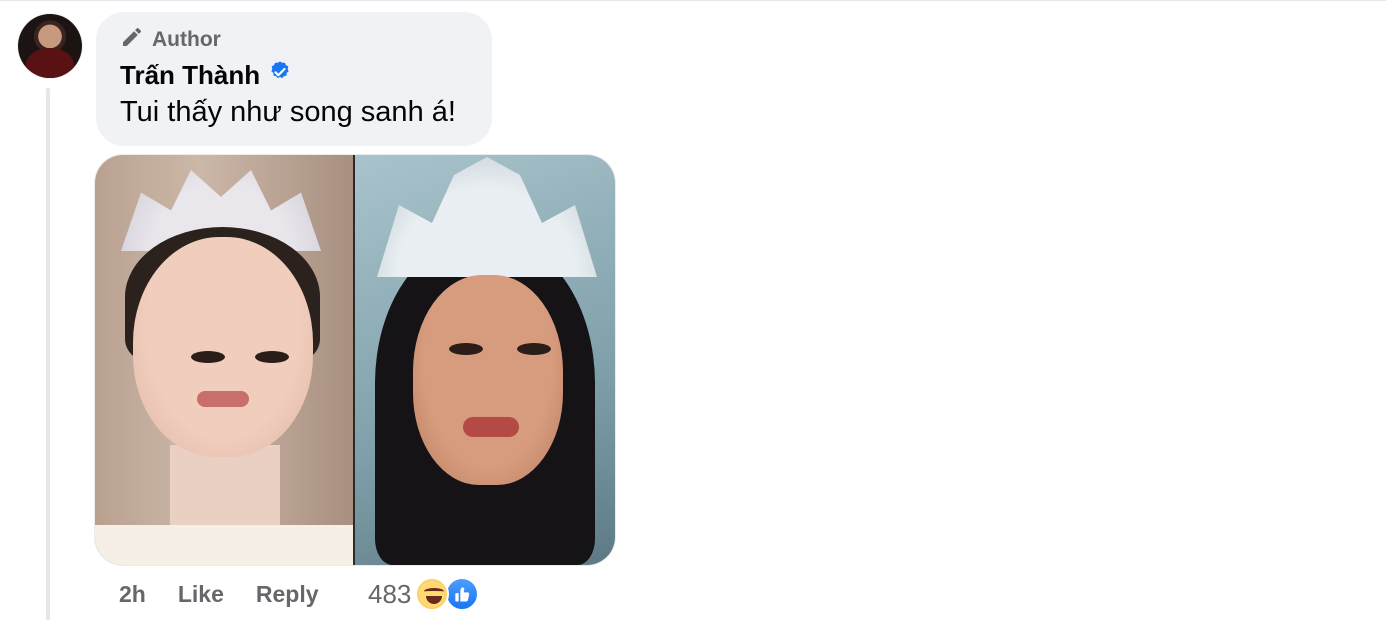  What do you see at coordinates (288, 112) in the screenshot?
I see `comment-text: Tui thấy như song sanh á!` at bounding box center [288, 112].